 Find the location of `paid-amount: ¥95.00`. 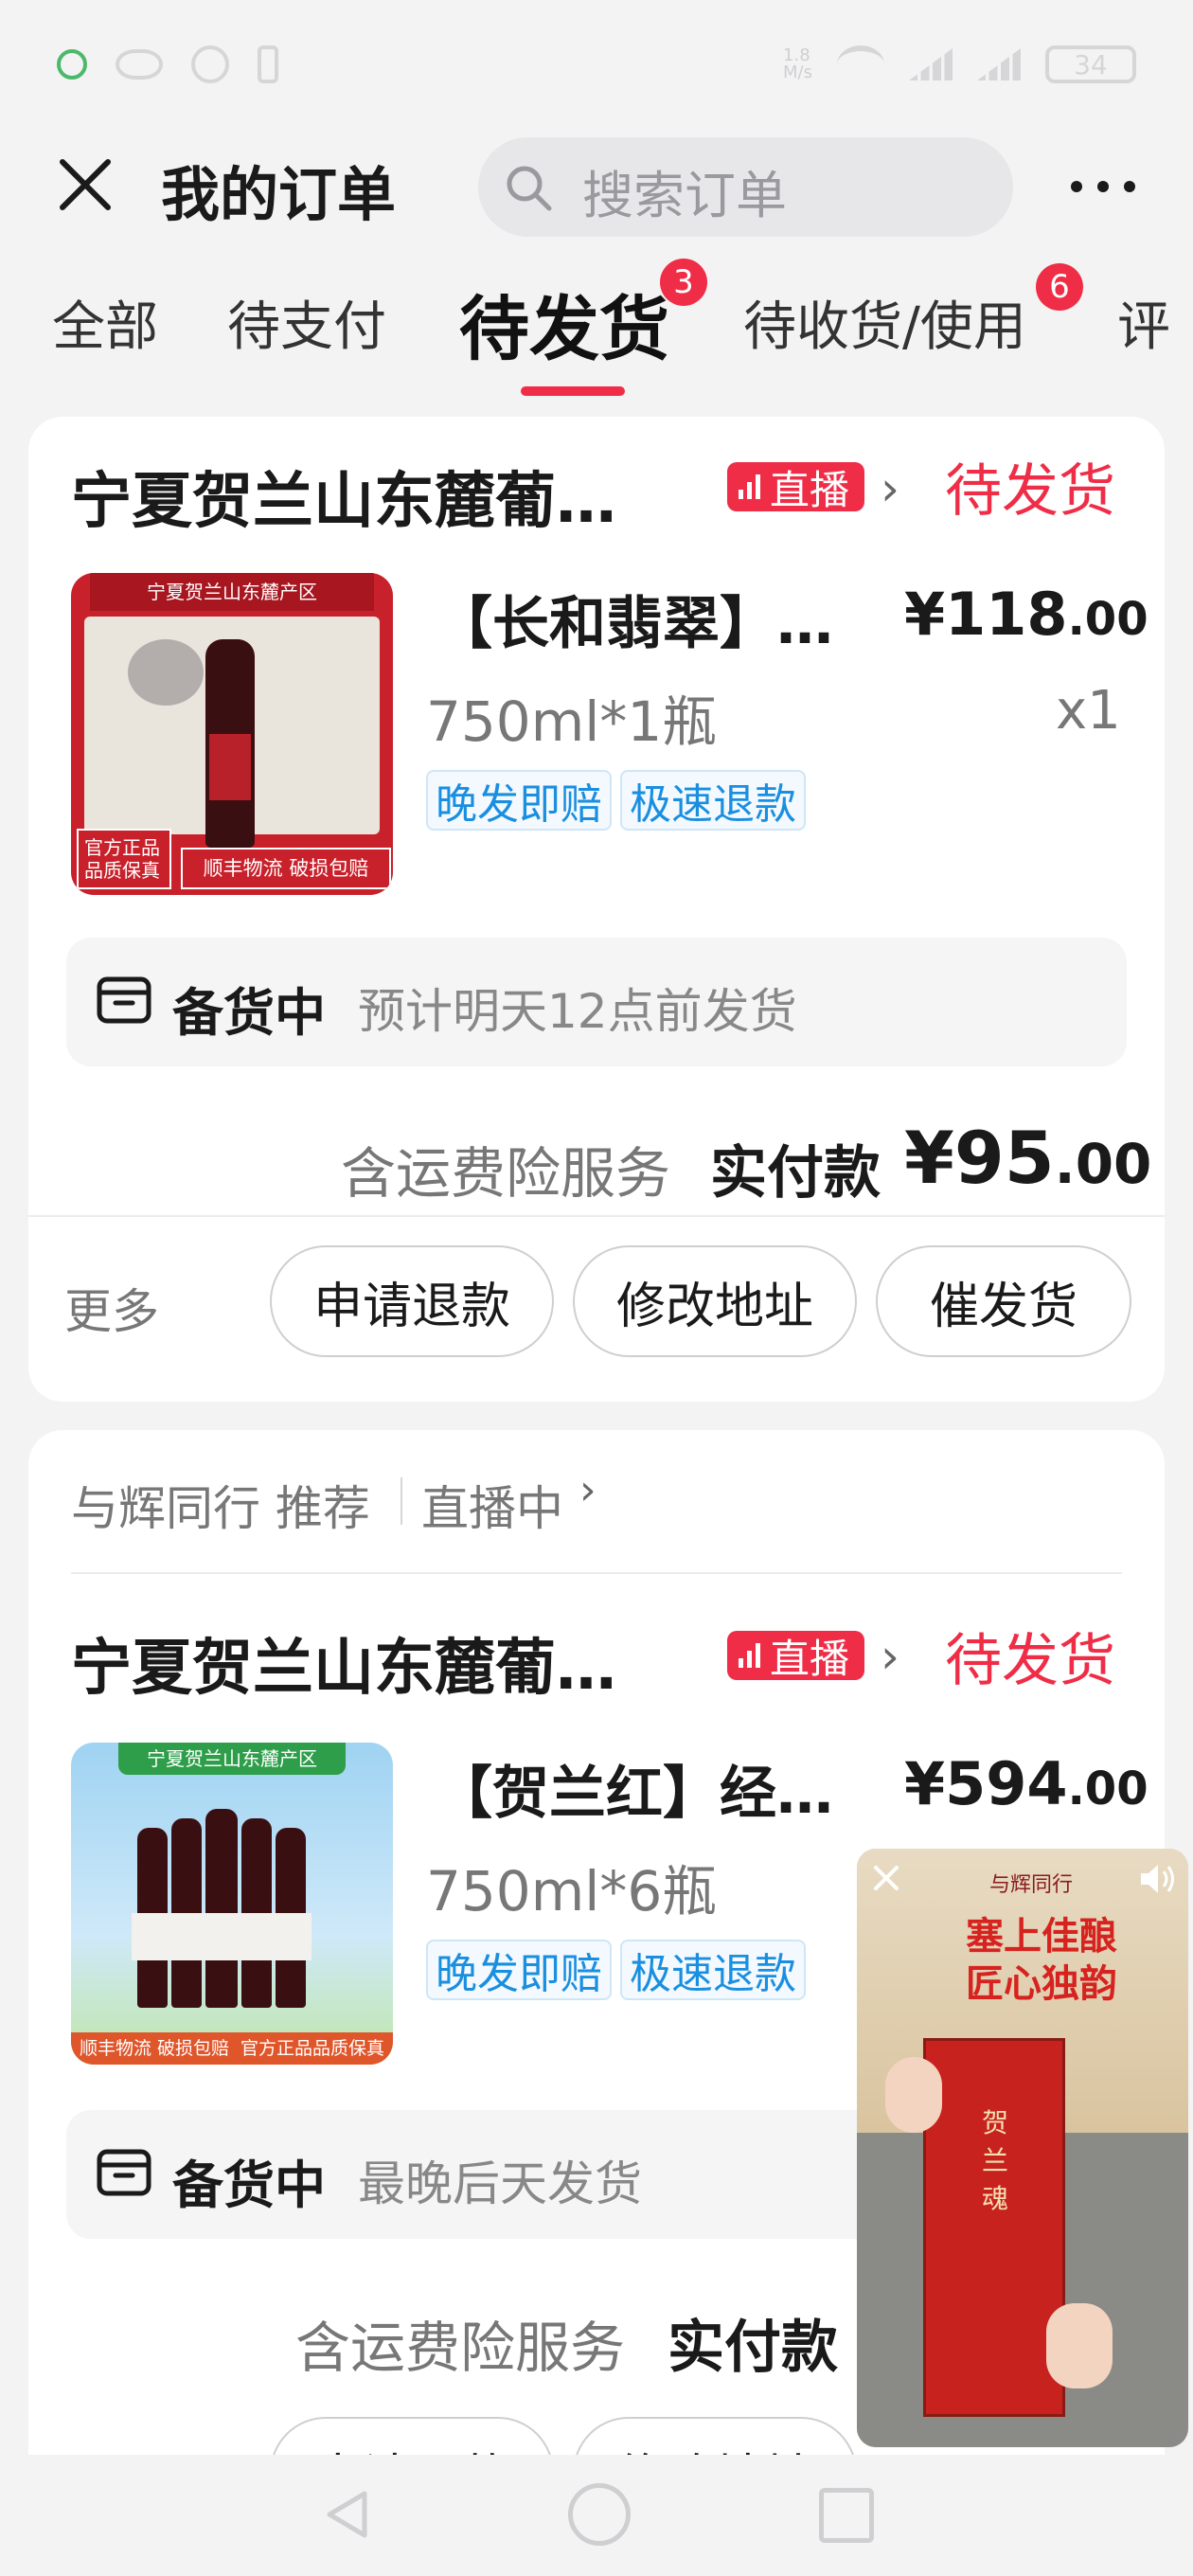

paid-amount: ¥95.00 is located at coordinates (1027, 1158).